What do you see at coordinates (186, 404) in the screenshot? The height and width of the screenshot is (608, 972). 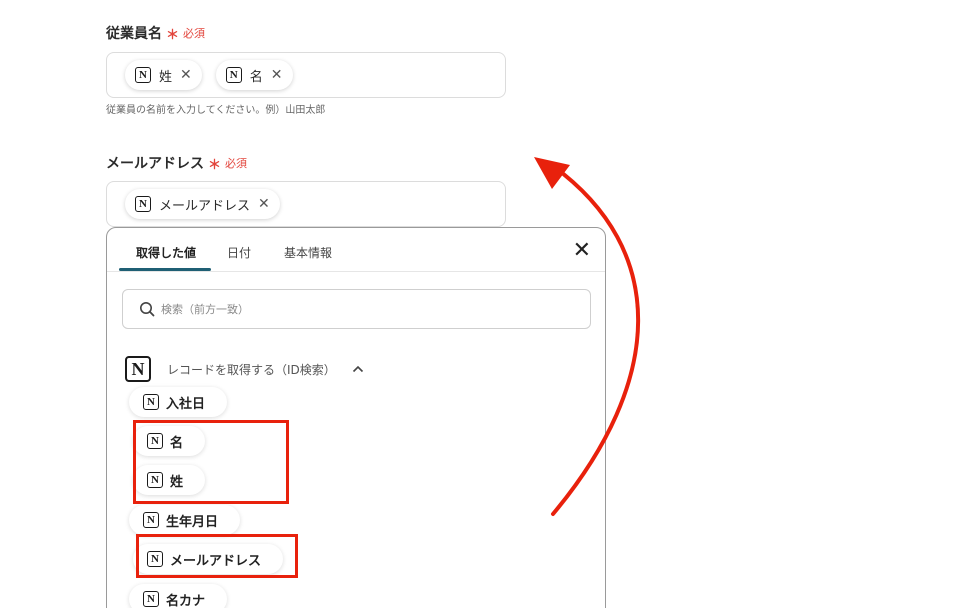 I see `list-item-label: 入社日` at bounding box center [186, 404].